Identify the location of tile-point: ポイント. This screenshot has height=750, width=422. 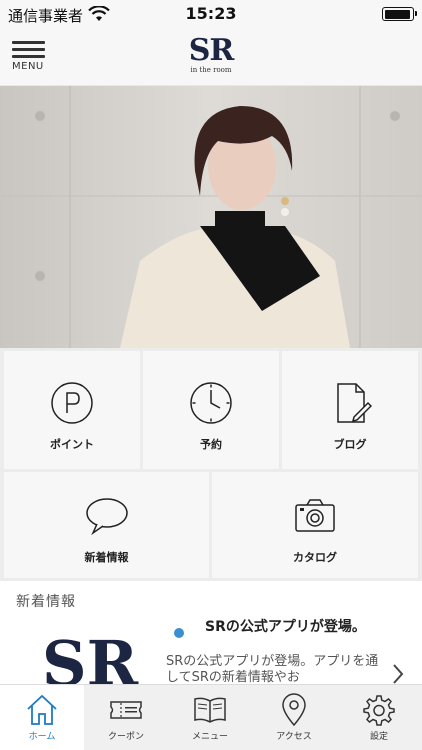
(72, 410).